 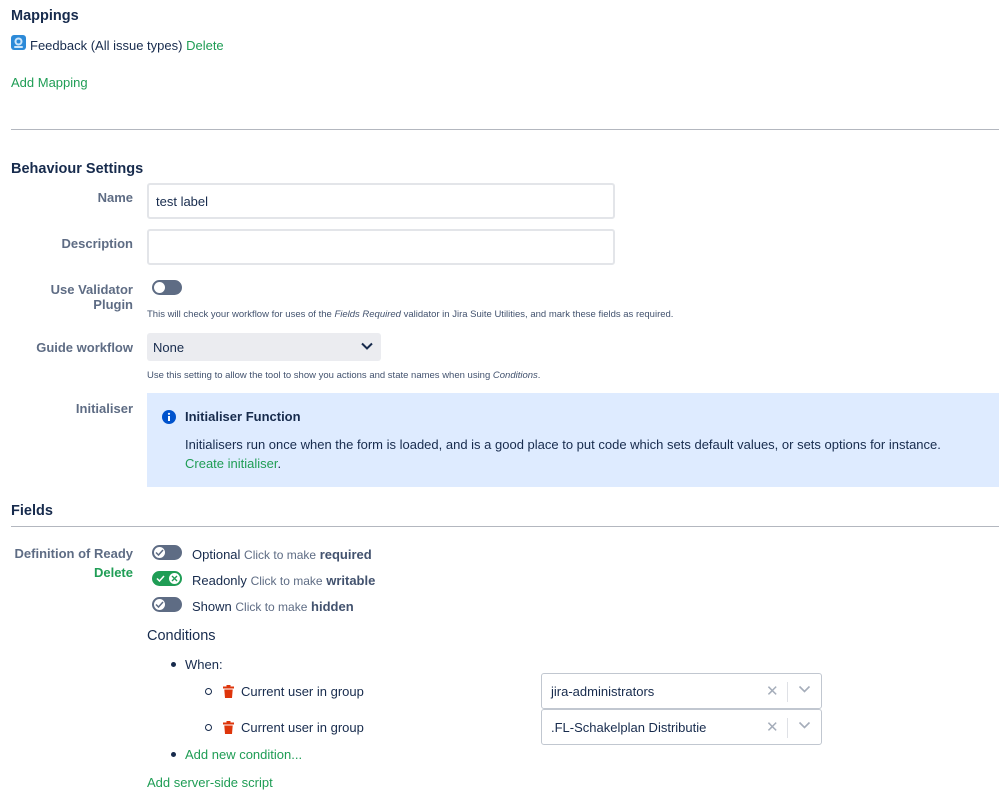 I want to click on create-initialiser-link: Create initialiser, so click(x=231, y=463).